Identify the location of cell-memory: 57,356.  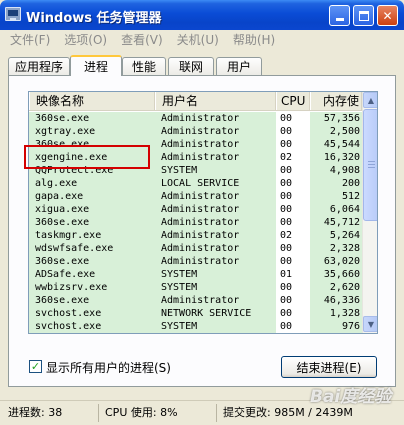
(336, 118).